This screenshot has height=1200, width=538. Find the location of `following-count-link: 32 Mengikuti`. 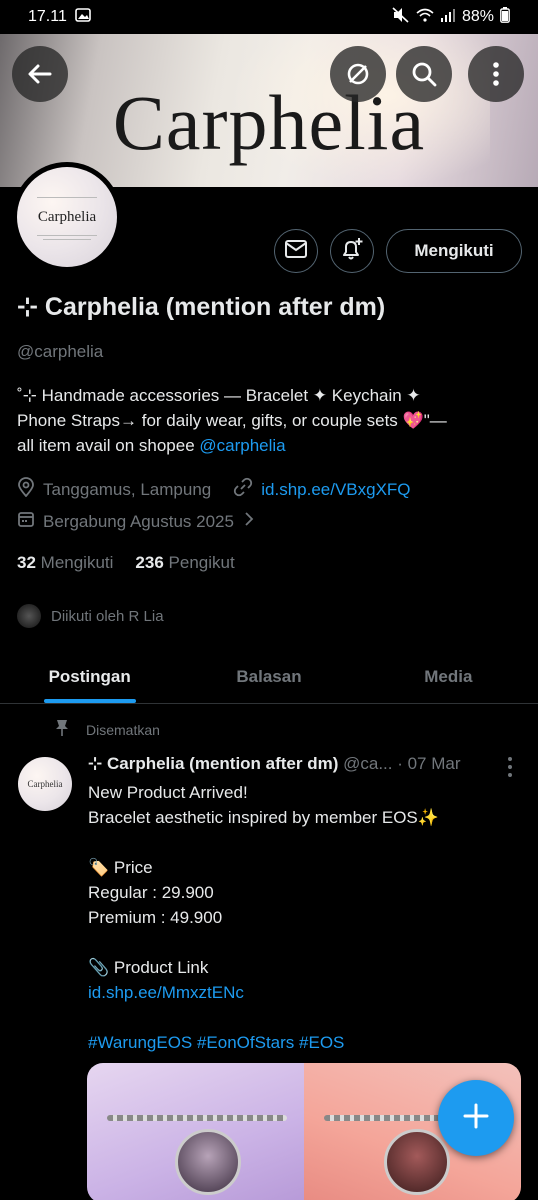

following-count-link: 32 Mengikuti is located at coordinates (65, 563).